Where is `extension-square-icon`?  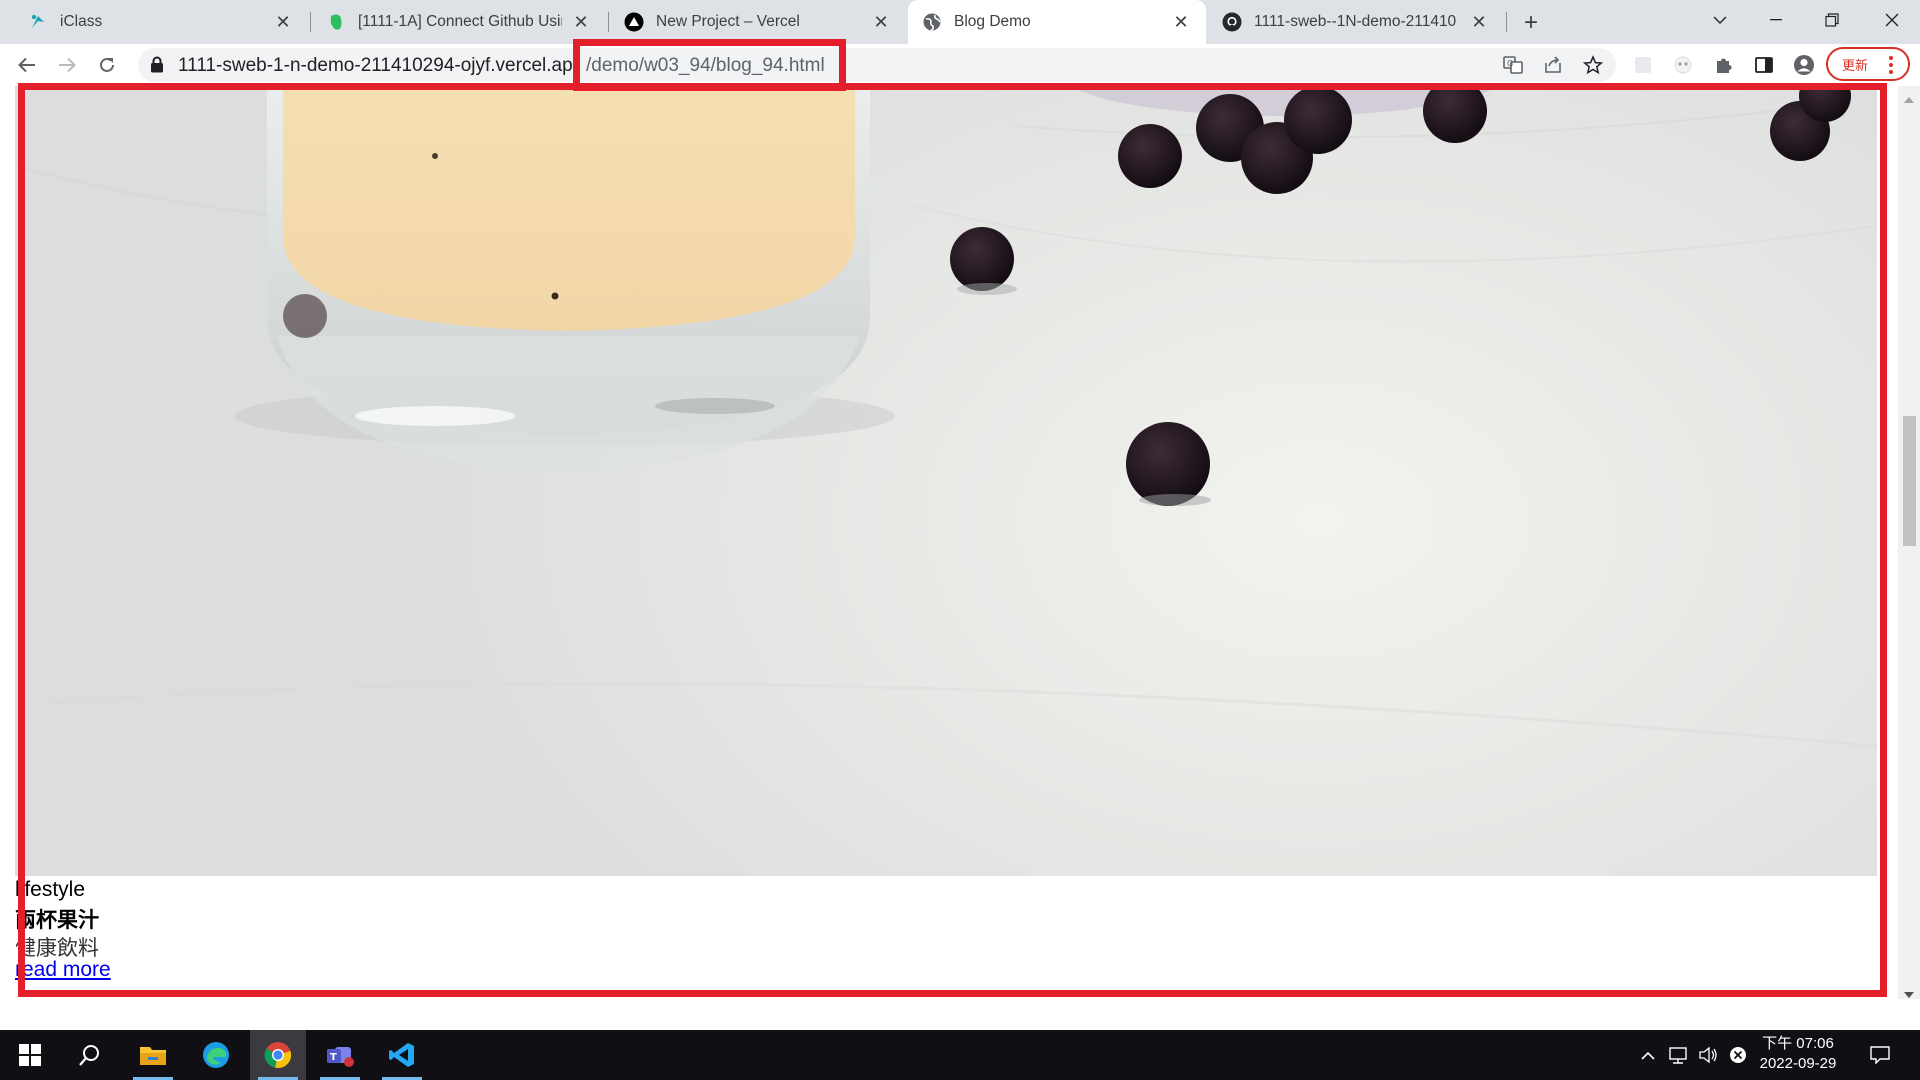
extension-square-icon is located at coordinates (1643, 65).